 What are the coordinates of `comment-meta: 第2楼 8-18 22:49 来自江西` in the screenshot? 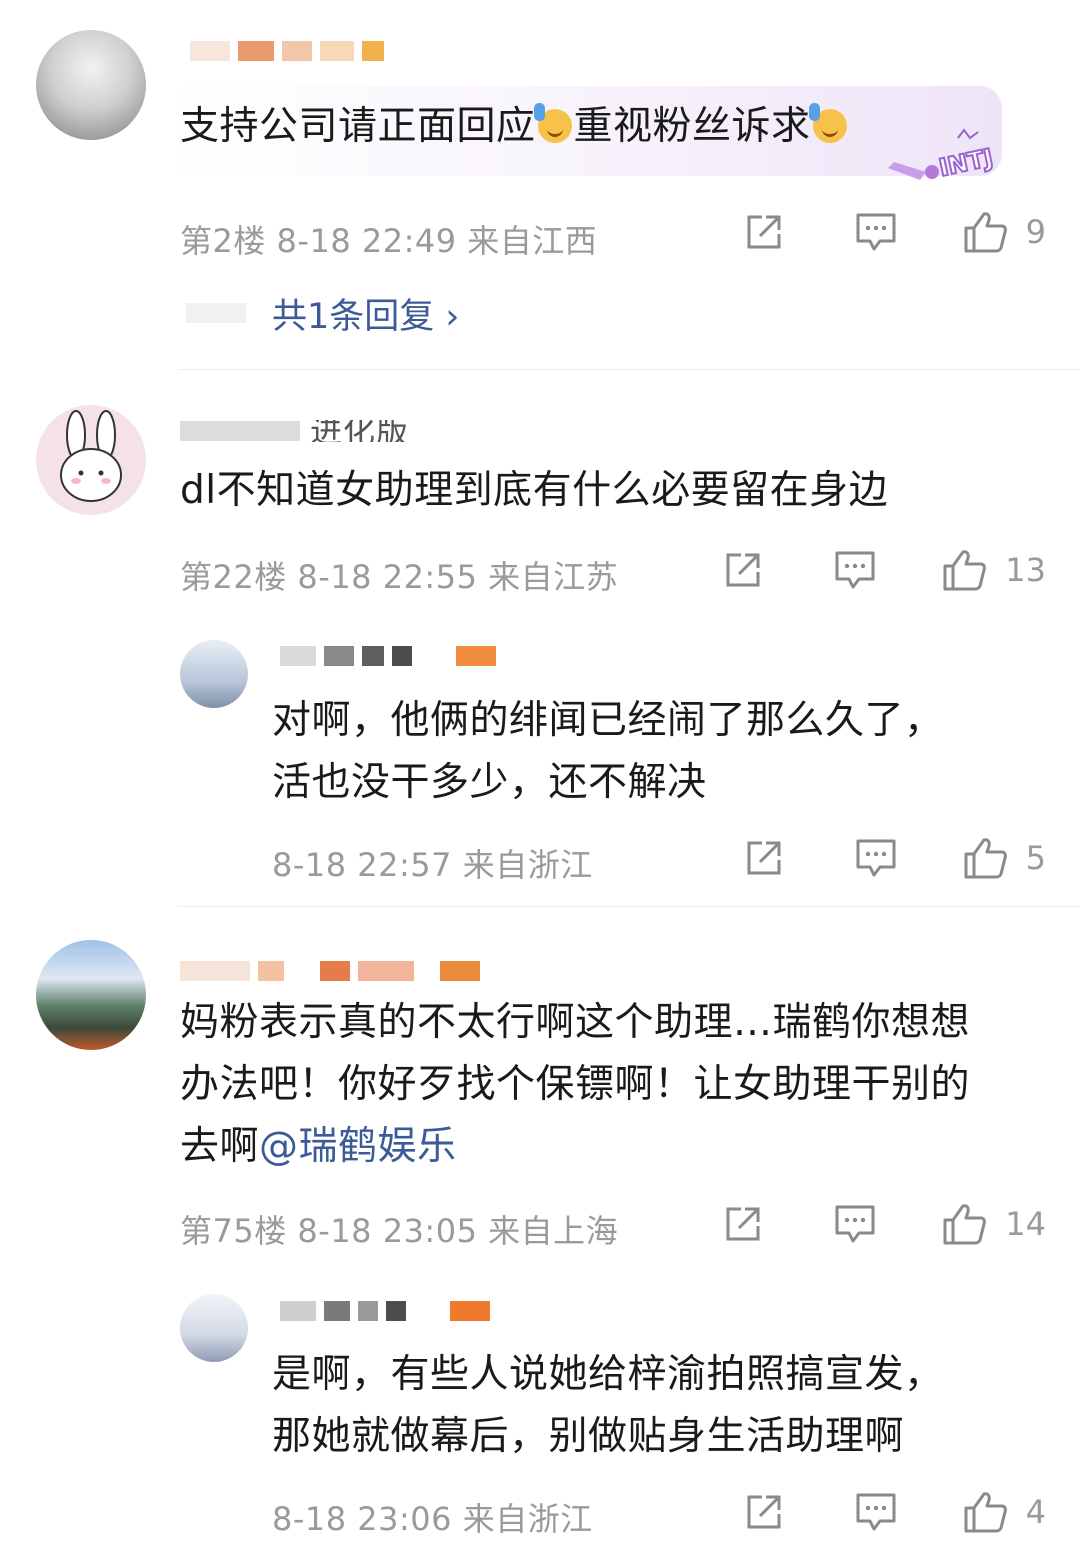 It's located at (388, 239).